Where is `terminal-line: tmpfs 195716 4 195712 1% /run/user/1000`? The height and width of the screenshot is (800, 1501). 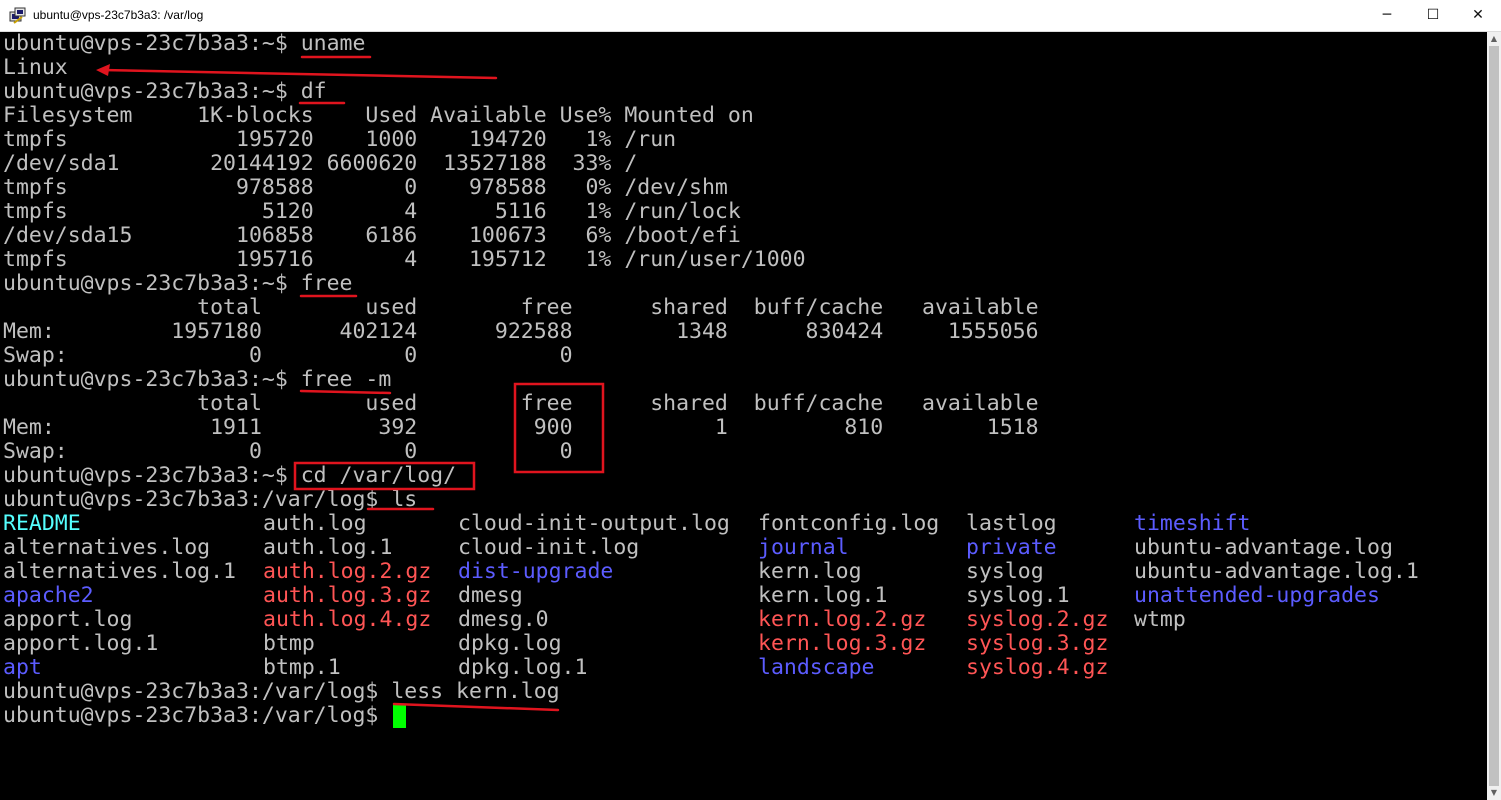
terminal-line: tmpfs 195716 4 195712 1% /run/user/1000 is located at coordinates (404, 259).